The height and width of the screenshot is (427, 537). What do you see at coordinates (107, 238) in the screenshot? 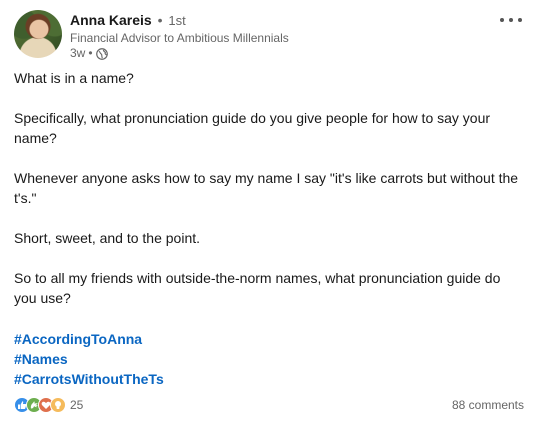
I see `post-paragraph: Short, sweet, and to the point.` at bounding box center [107, 238].